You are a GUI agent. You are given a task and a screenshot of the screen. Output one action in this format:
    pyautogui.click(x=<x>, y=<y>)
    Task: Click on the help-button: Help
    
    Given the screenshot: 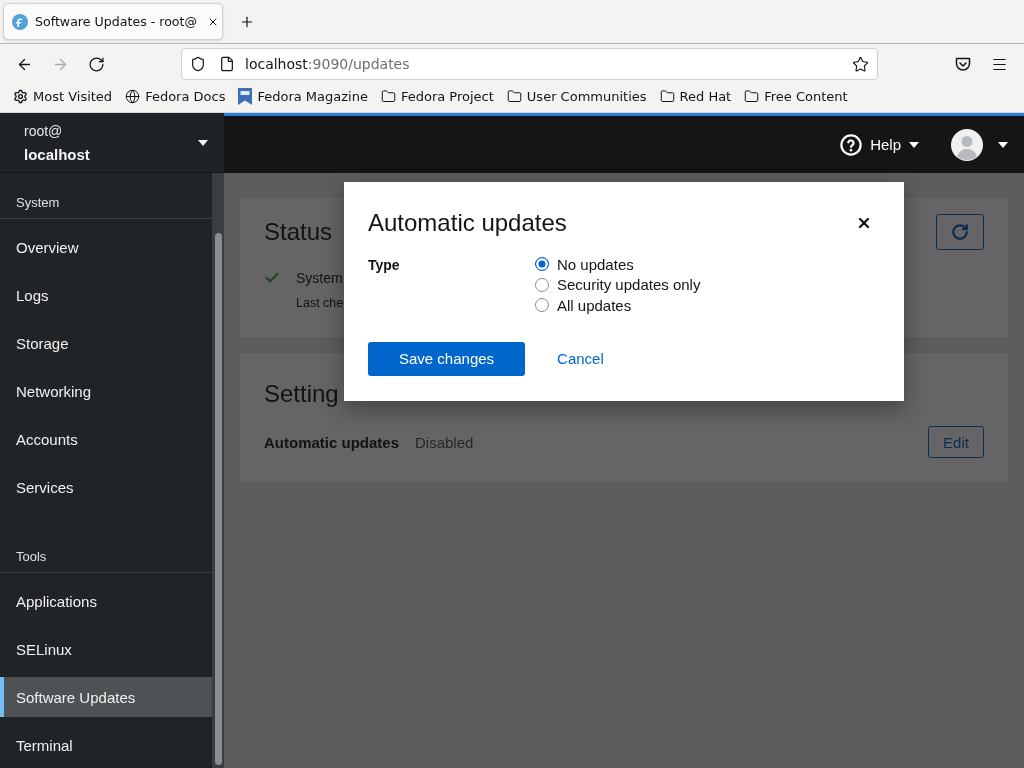 What is the action you would take?
    pyautogui.click(x=879, y=144)
    